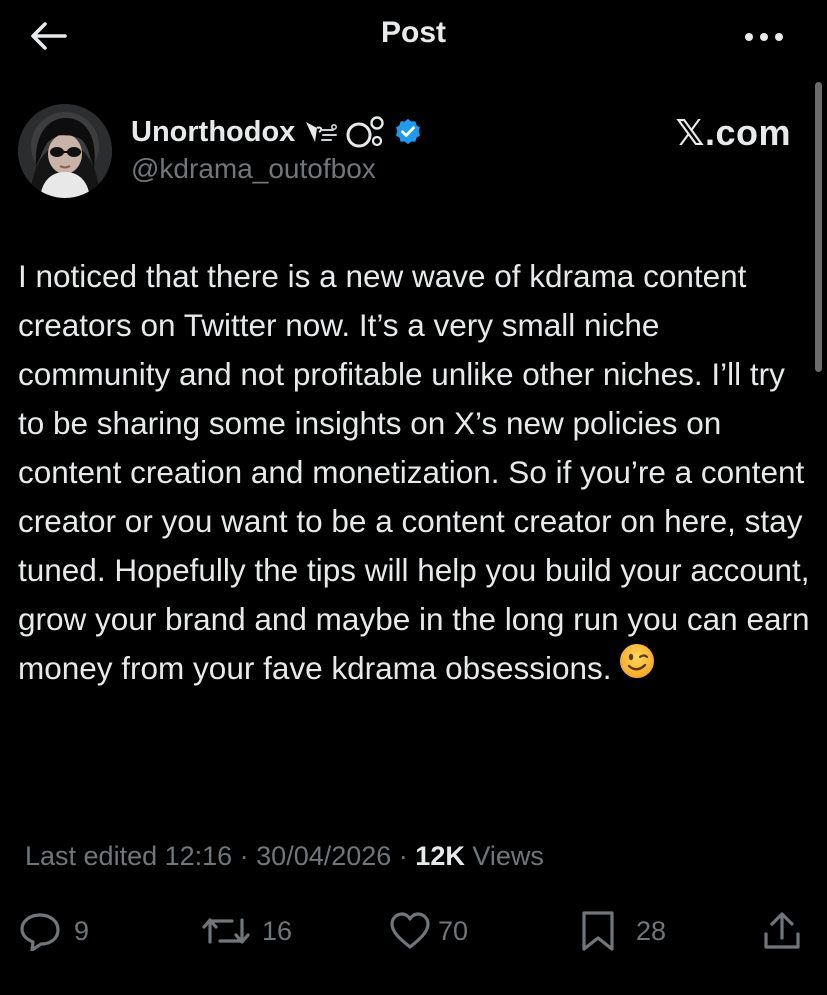  I want to click on brand-watermark: 𝕏.com, so click(733, 132).